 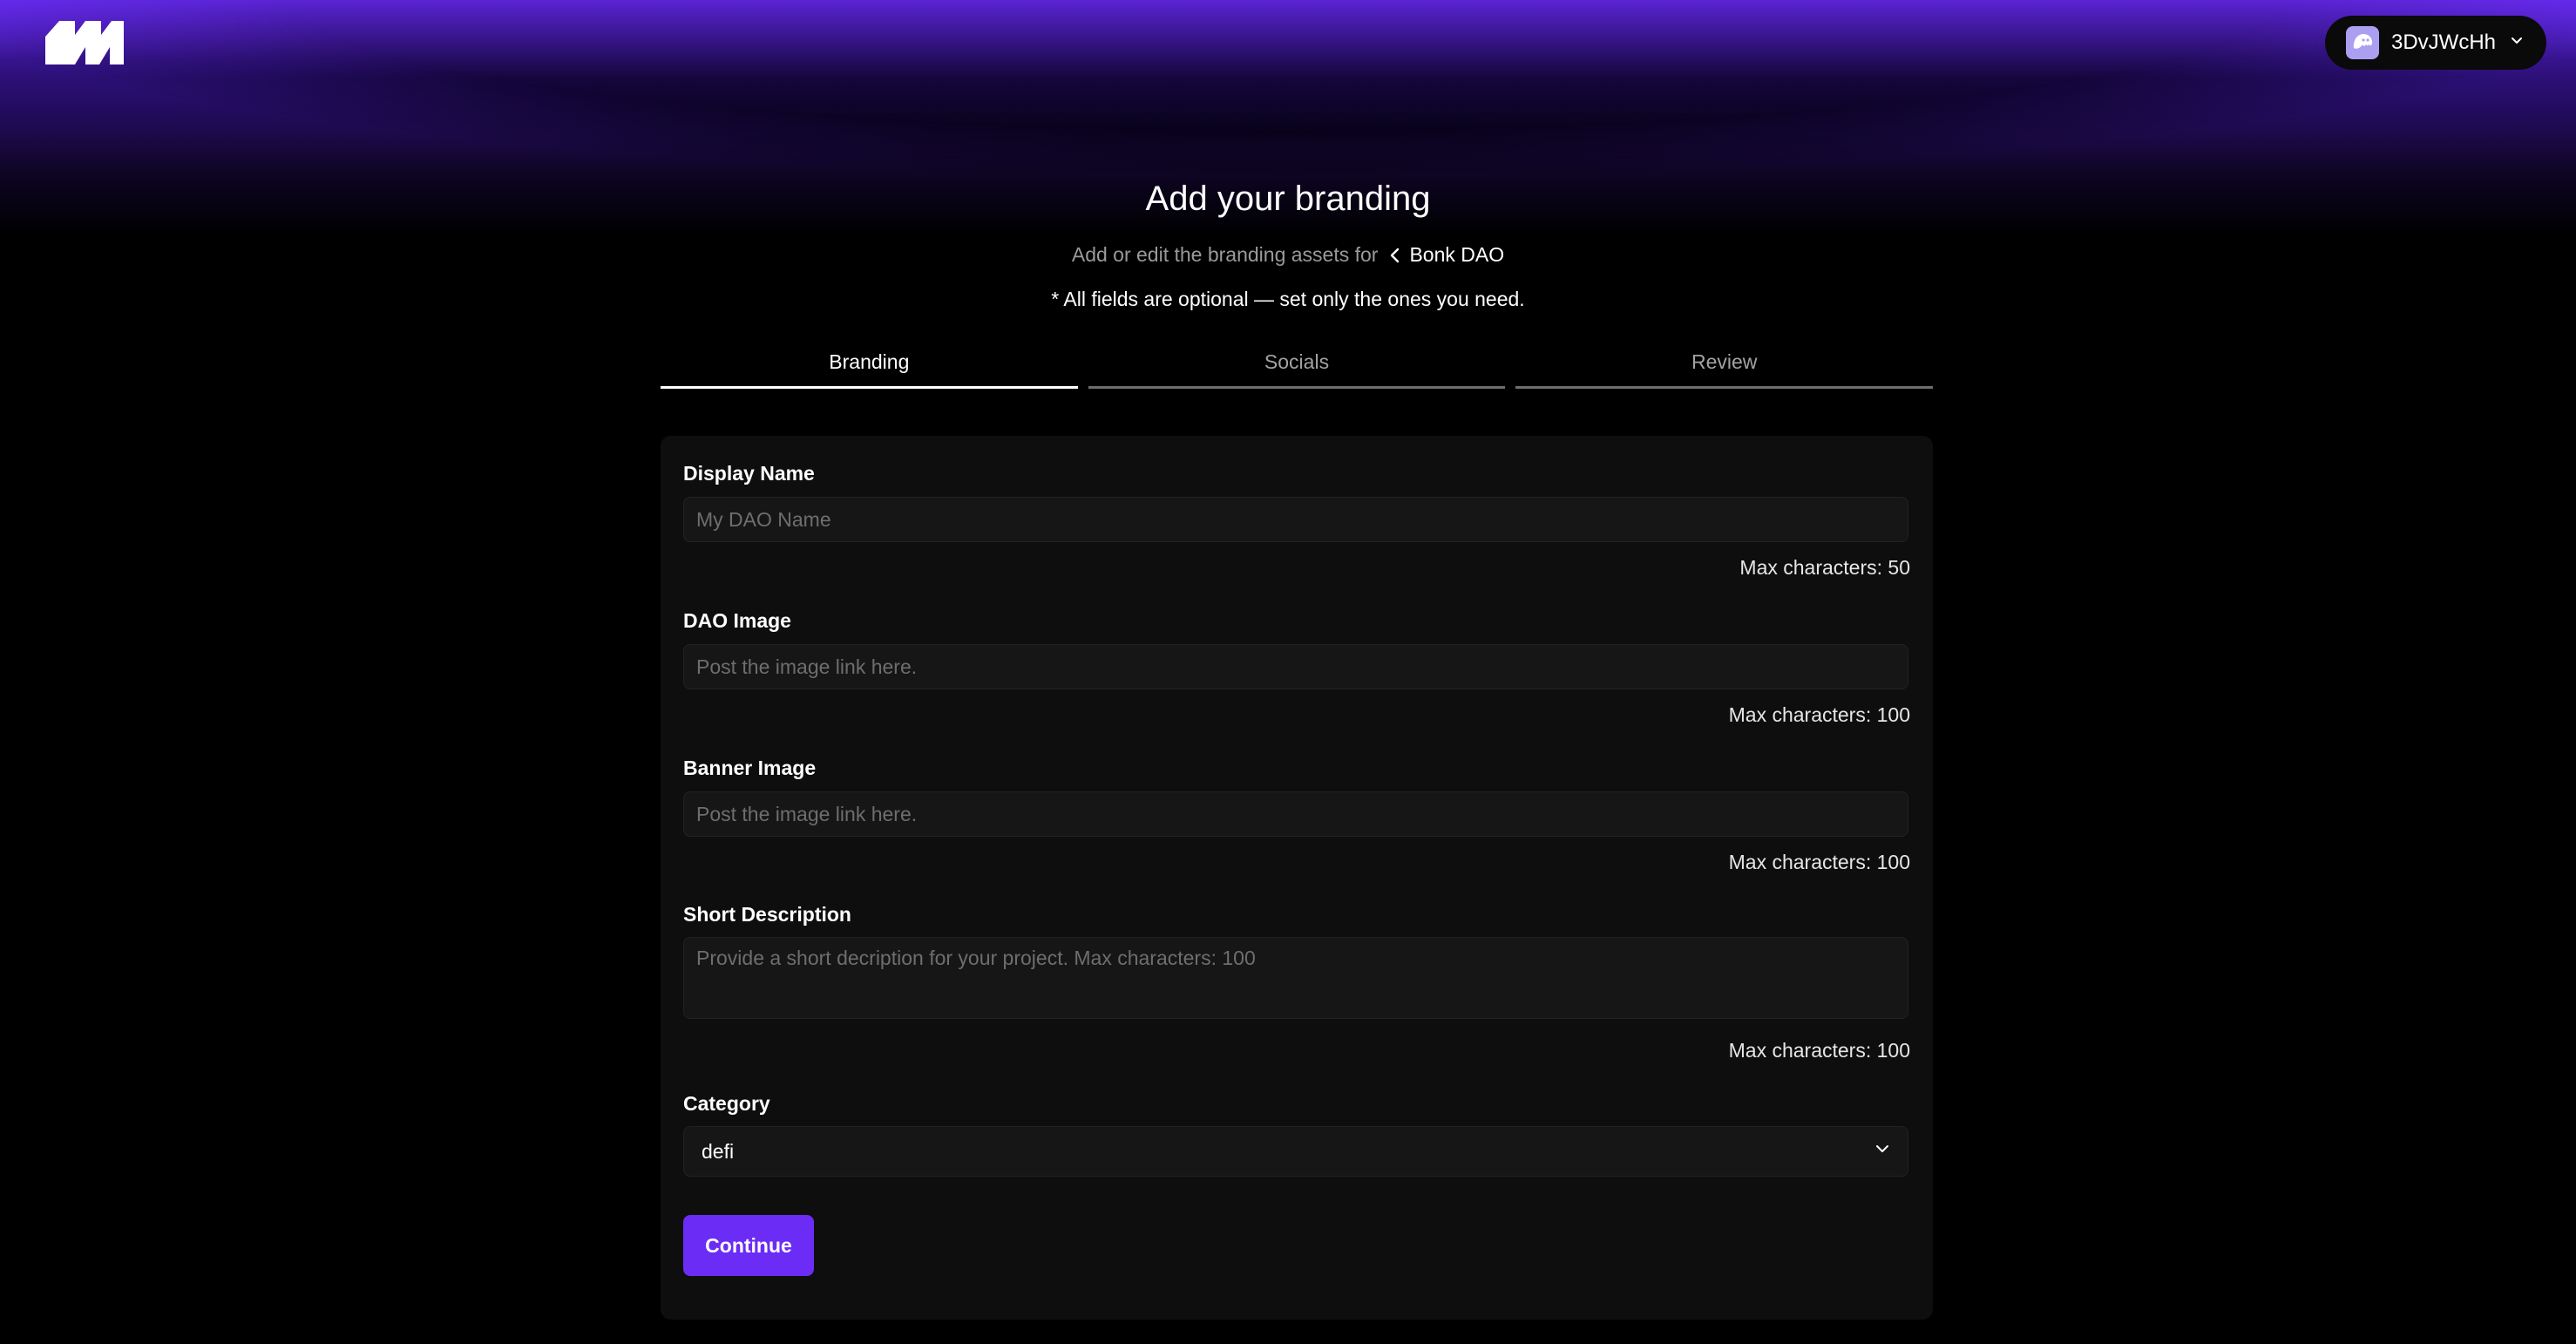 I want to click on dao-image-label: DAO Image, so click(x=737, y=620).